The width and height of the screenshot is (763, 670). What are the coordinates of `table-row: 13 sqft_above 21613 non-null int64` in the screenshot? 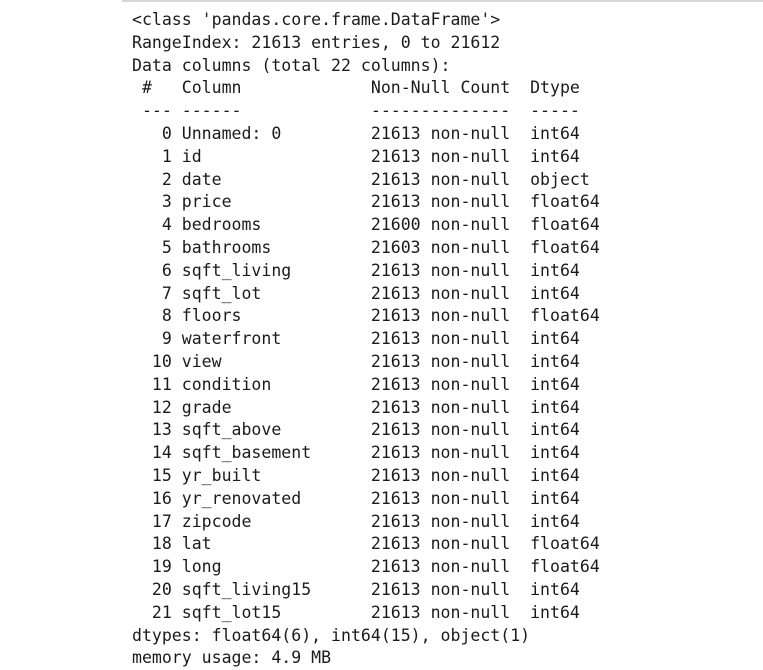 It's located at (356, 430).